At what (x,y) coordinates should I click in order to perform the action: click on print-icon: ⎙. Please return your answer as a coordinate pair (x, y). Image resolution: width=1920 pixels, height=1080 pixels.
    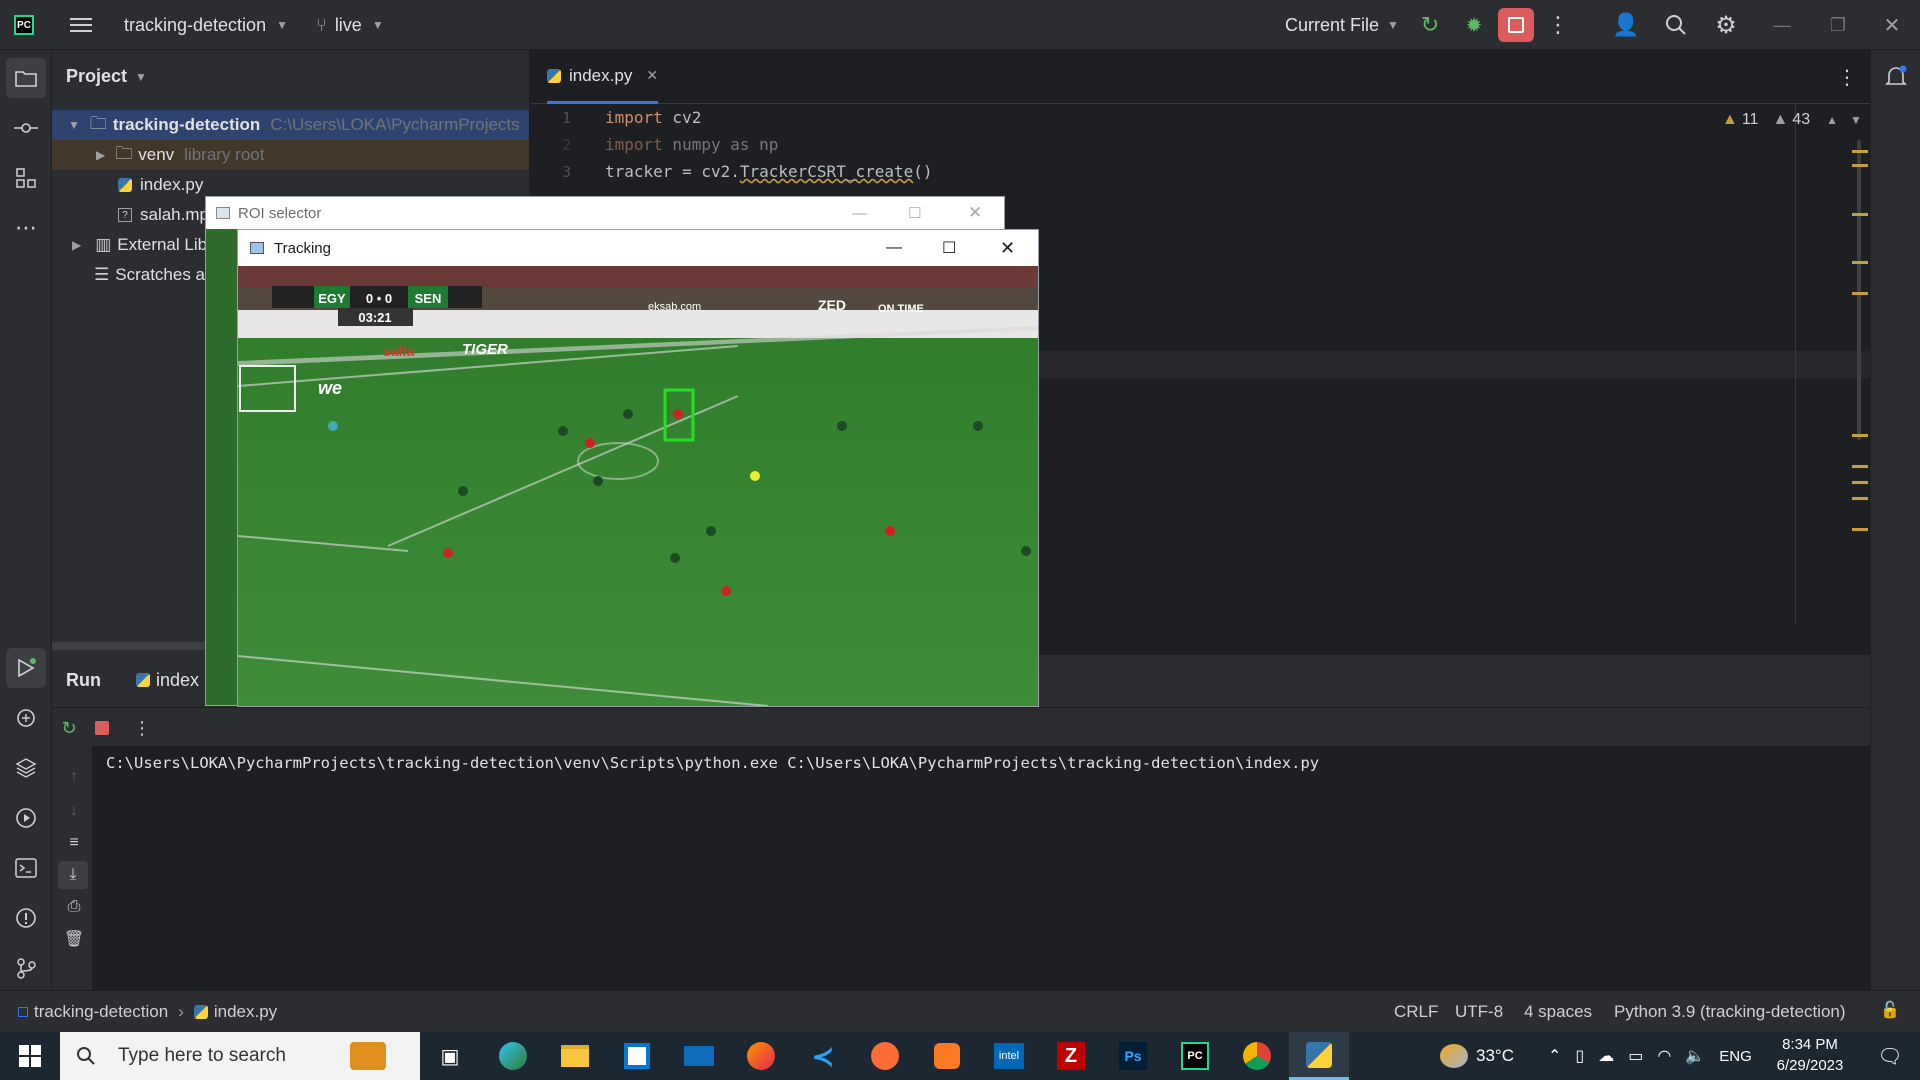
    Looking at the image, I should click on (74, 907).